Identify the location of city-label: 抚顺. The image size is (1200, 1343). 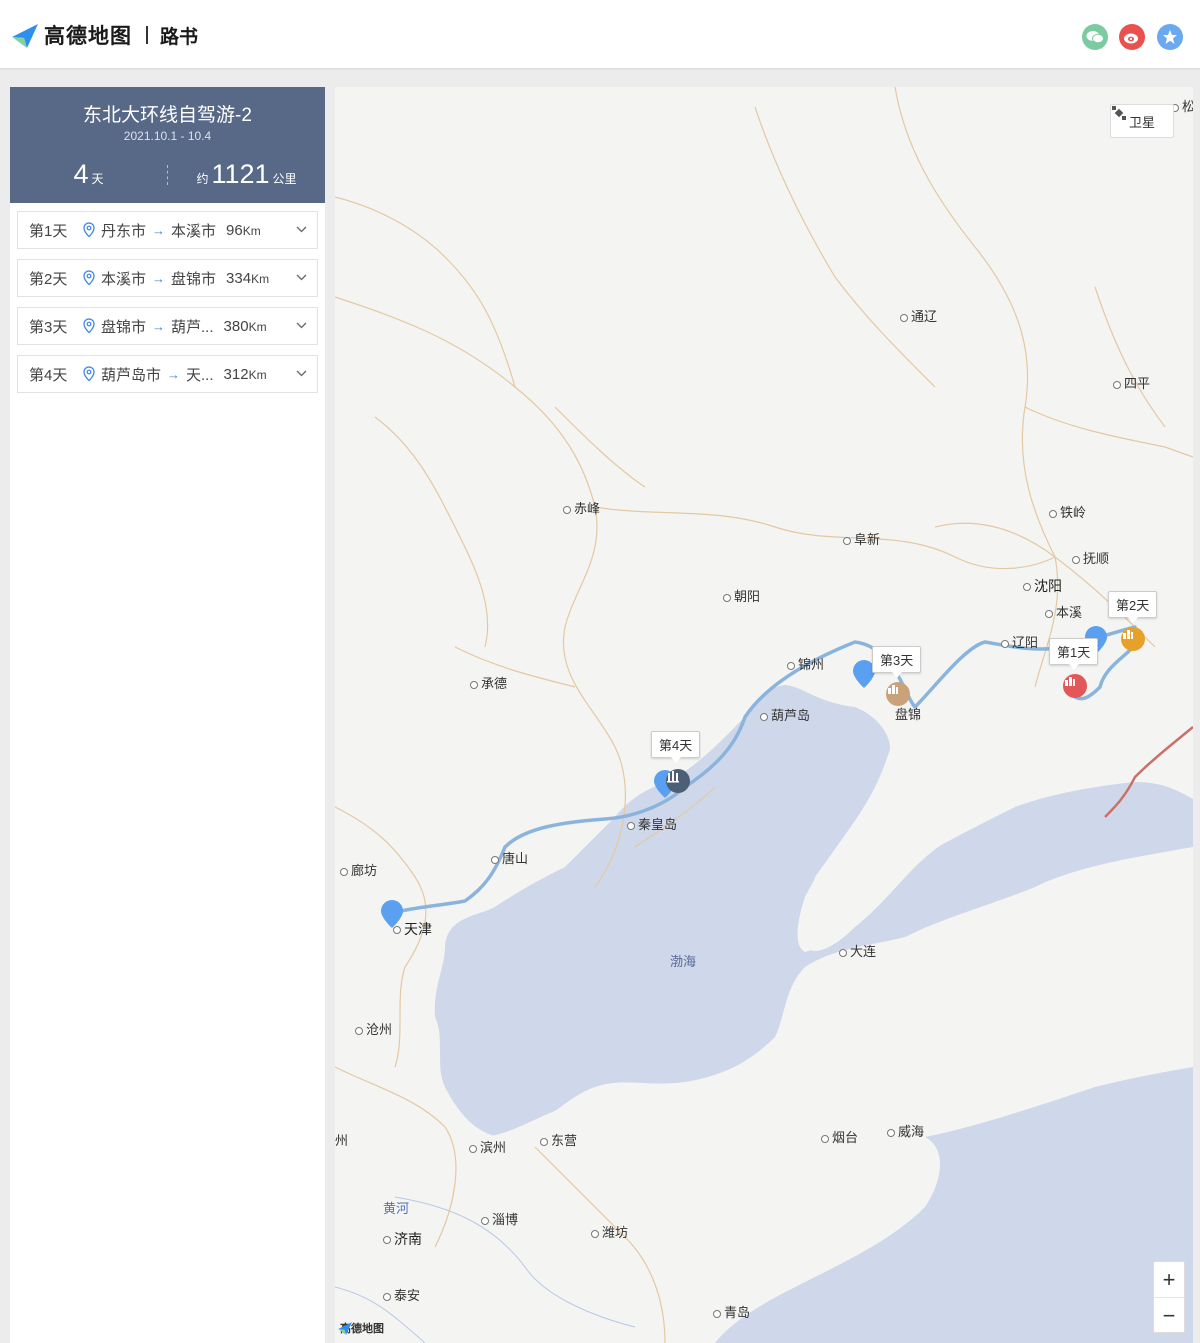
(1090, 557).